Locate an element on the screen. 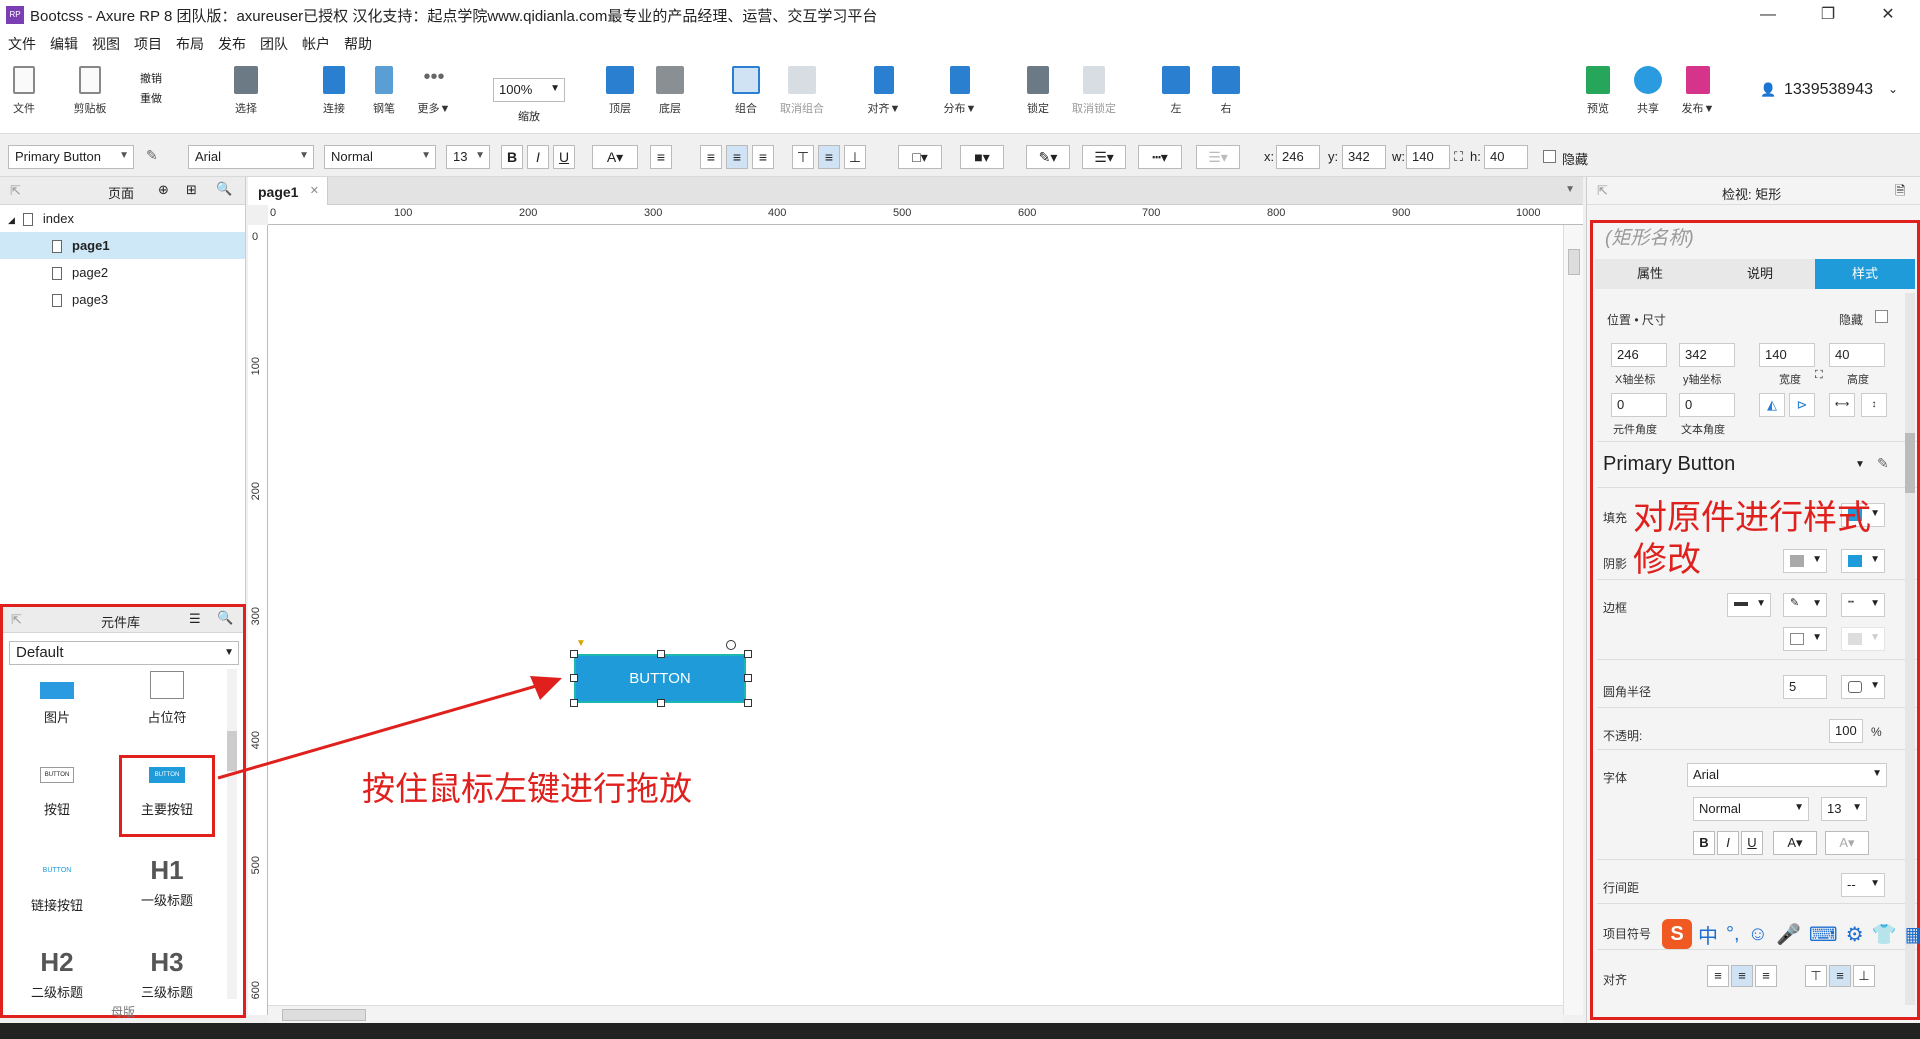 This screenshot has height=1039, width=1920. close-tab-icon: ✕ is located at coordinates (314, 190).